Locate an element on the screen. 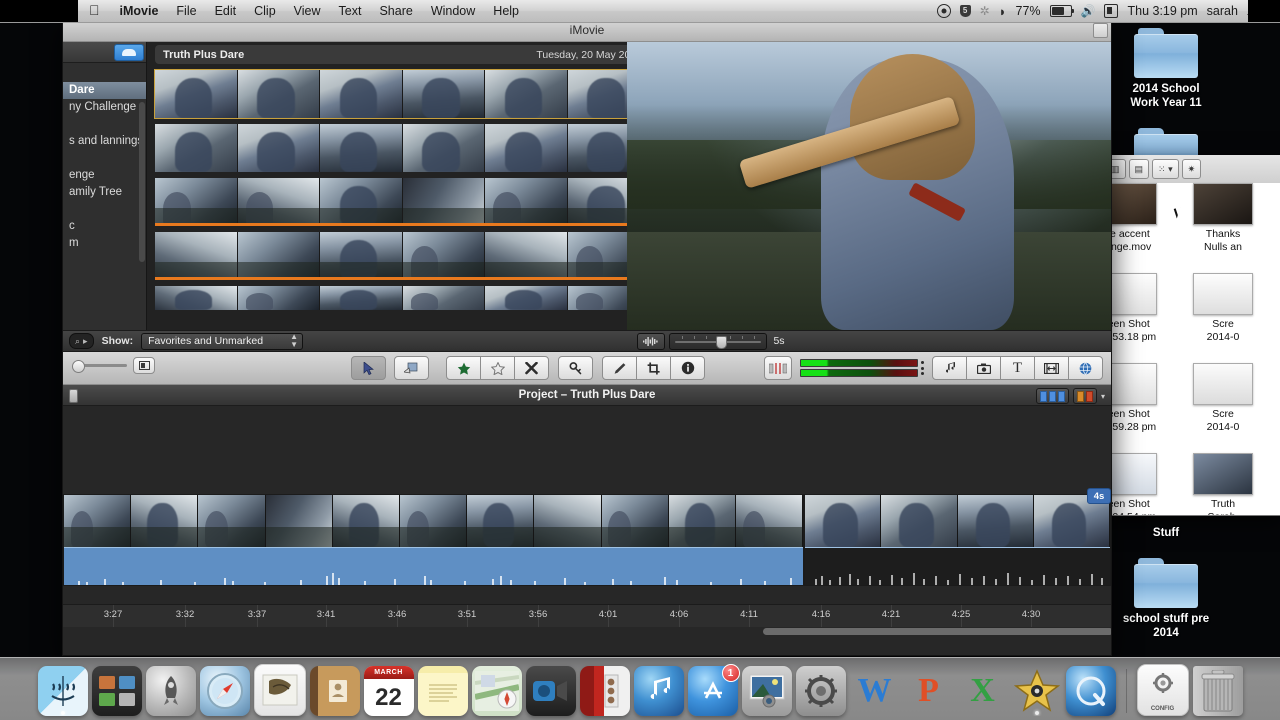 The height and width of the screenshot is (720, 1280). wifi-icon: ◗ is located at coordinates (1003, 11).